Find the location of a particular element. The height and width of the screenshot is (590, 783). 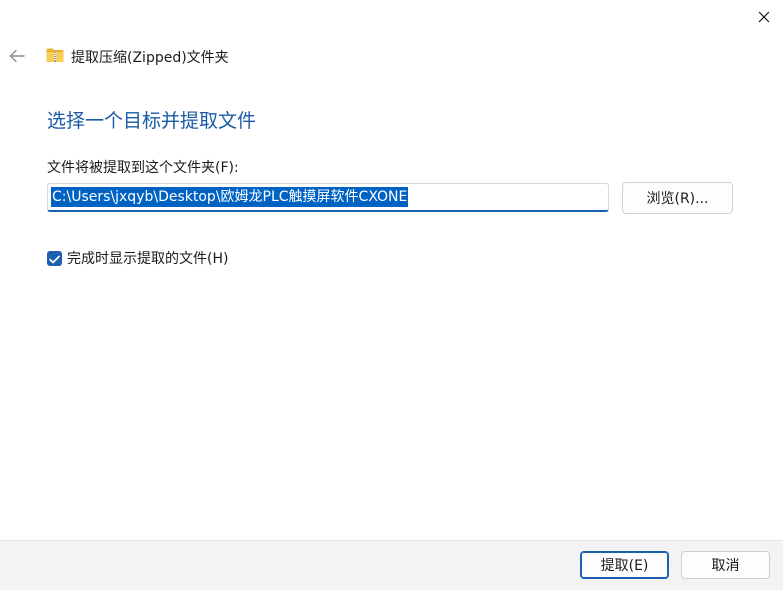

check-icon is located at coordinates (54, 258).